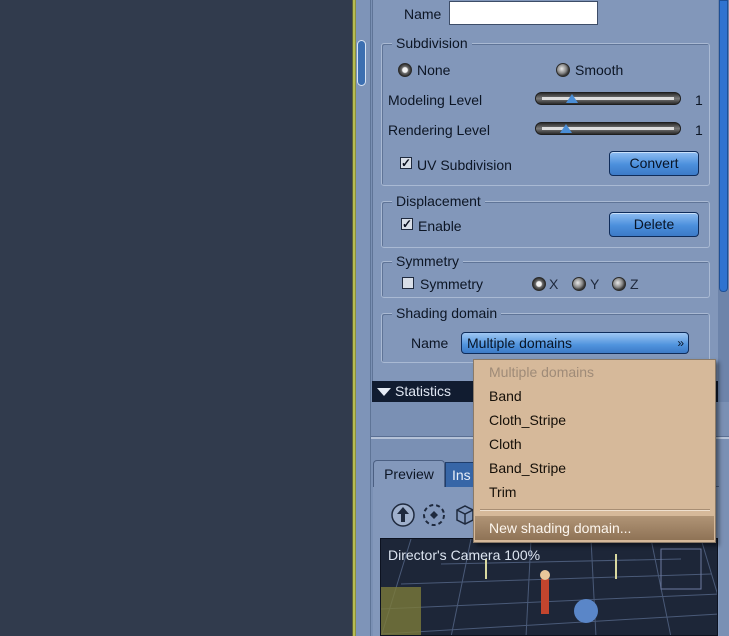 Image resolution: width=729 pixels, height=636 pixels. I want to click on symmetry-checkbox, so click(408, 283).